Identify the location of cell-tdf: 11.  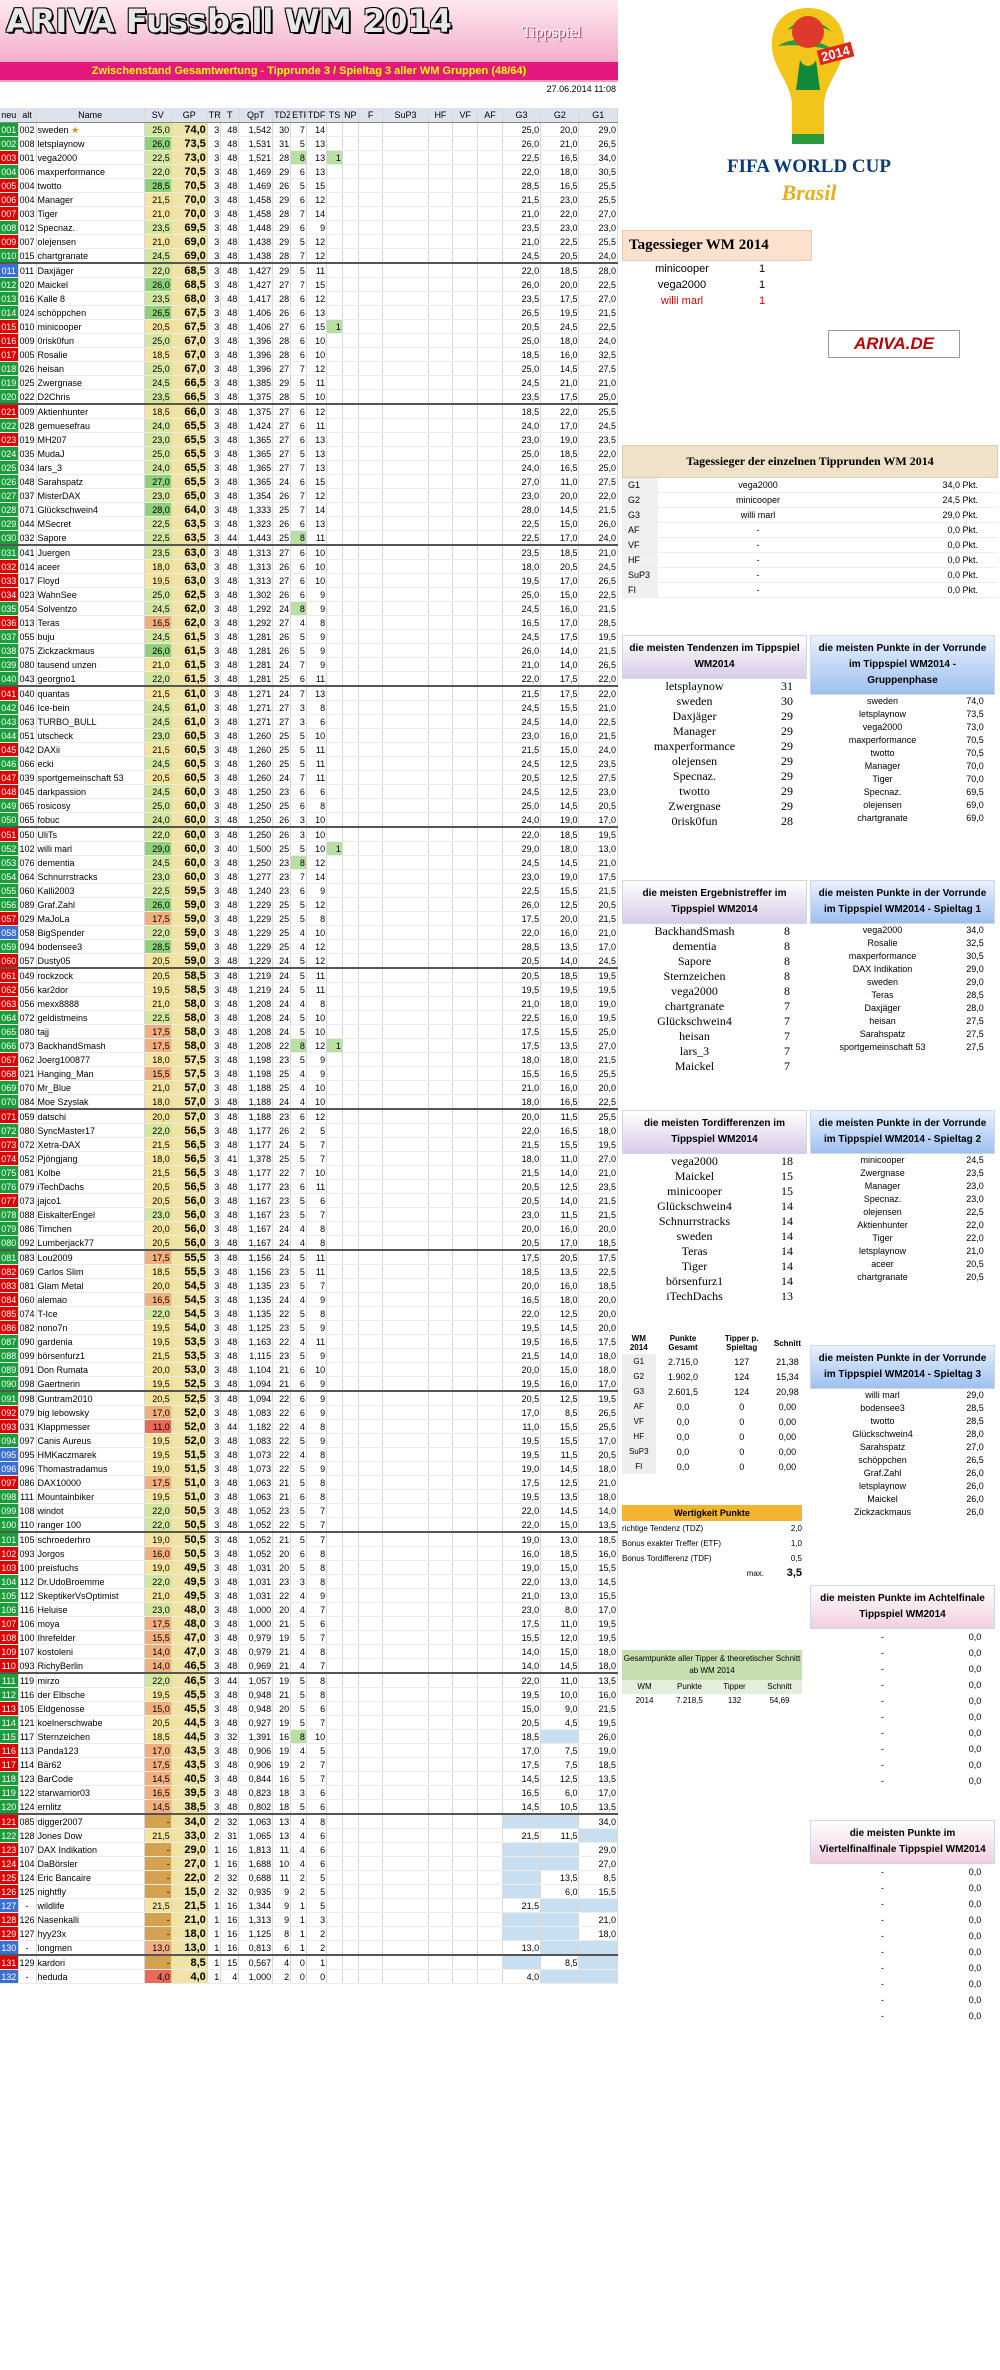
(317, 382).